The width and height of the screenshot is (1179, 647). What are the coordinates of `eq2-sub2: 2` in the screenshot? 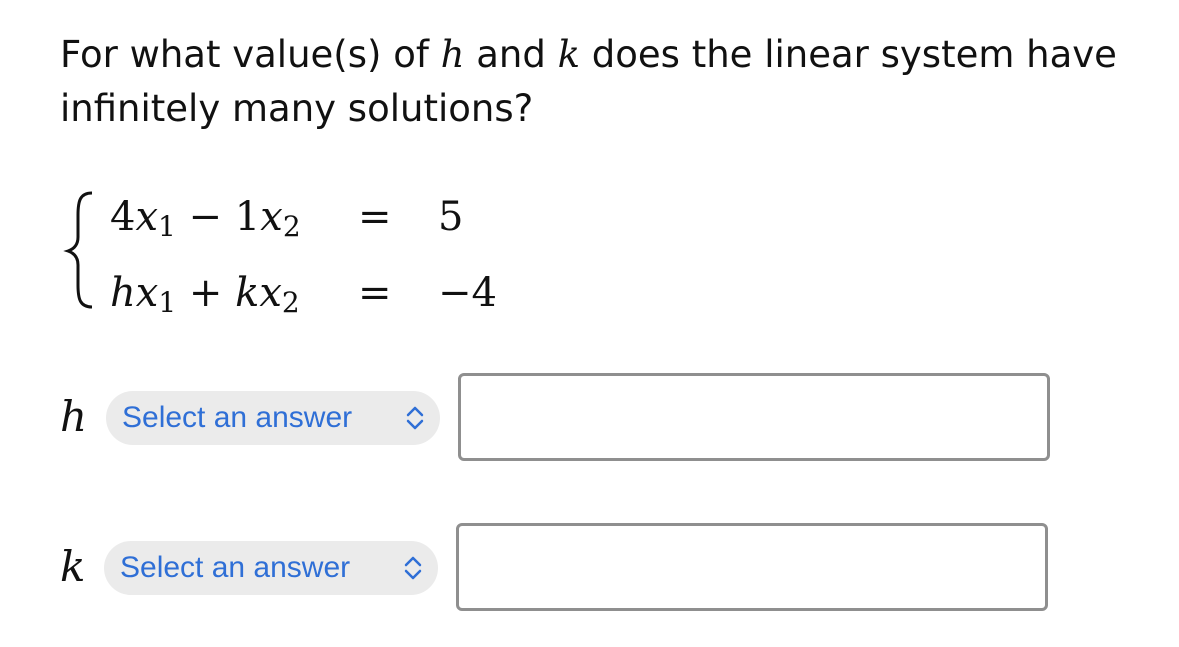 It's located at (290, 302).